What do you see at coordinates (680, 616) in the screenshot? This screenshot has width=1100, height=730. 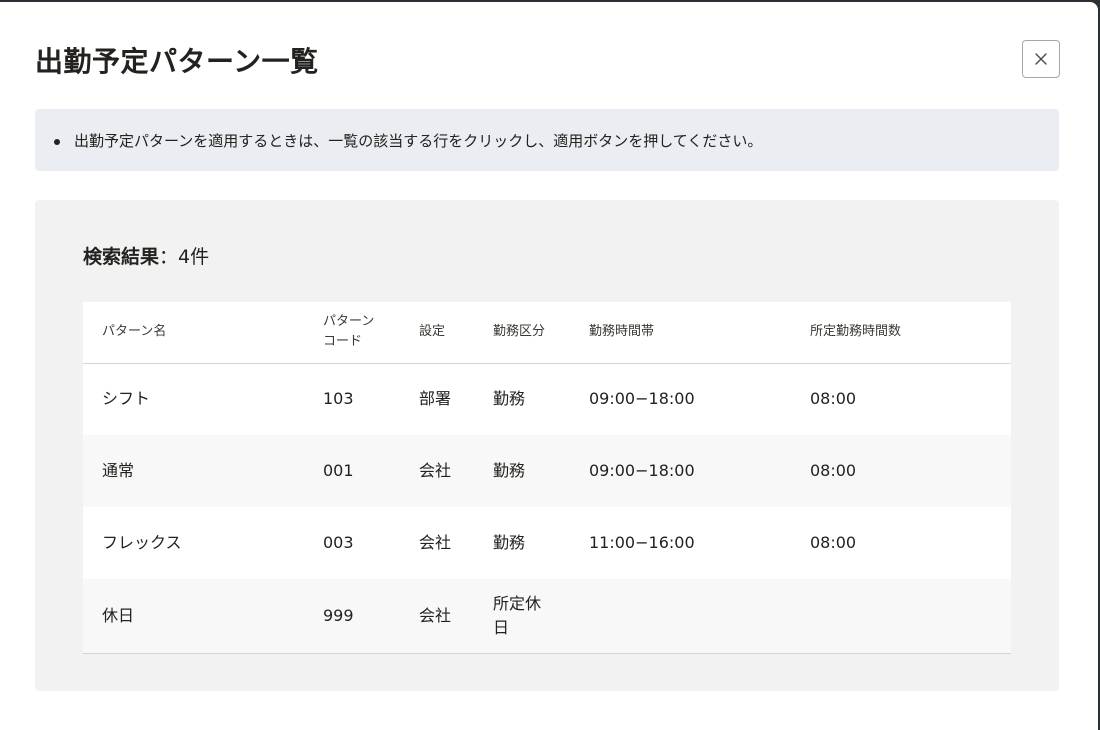 I see `cell-work-time` at bounding box center [680, 616].